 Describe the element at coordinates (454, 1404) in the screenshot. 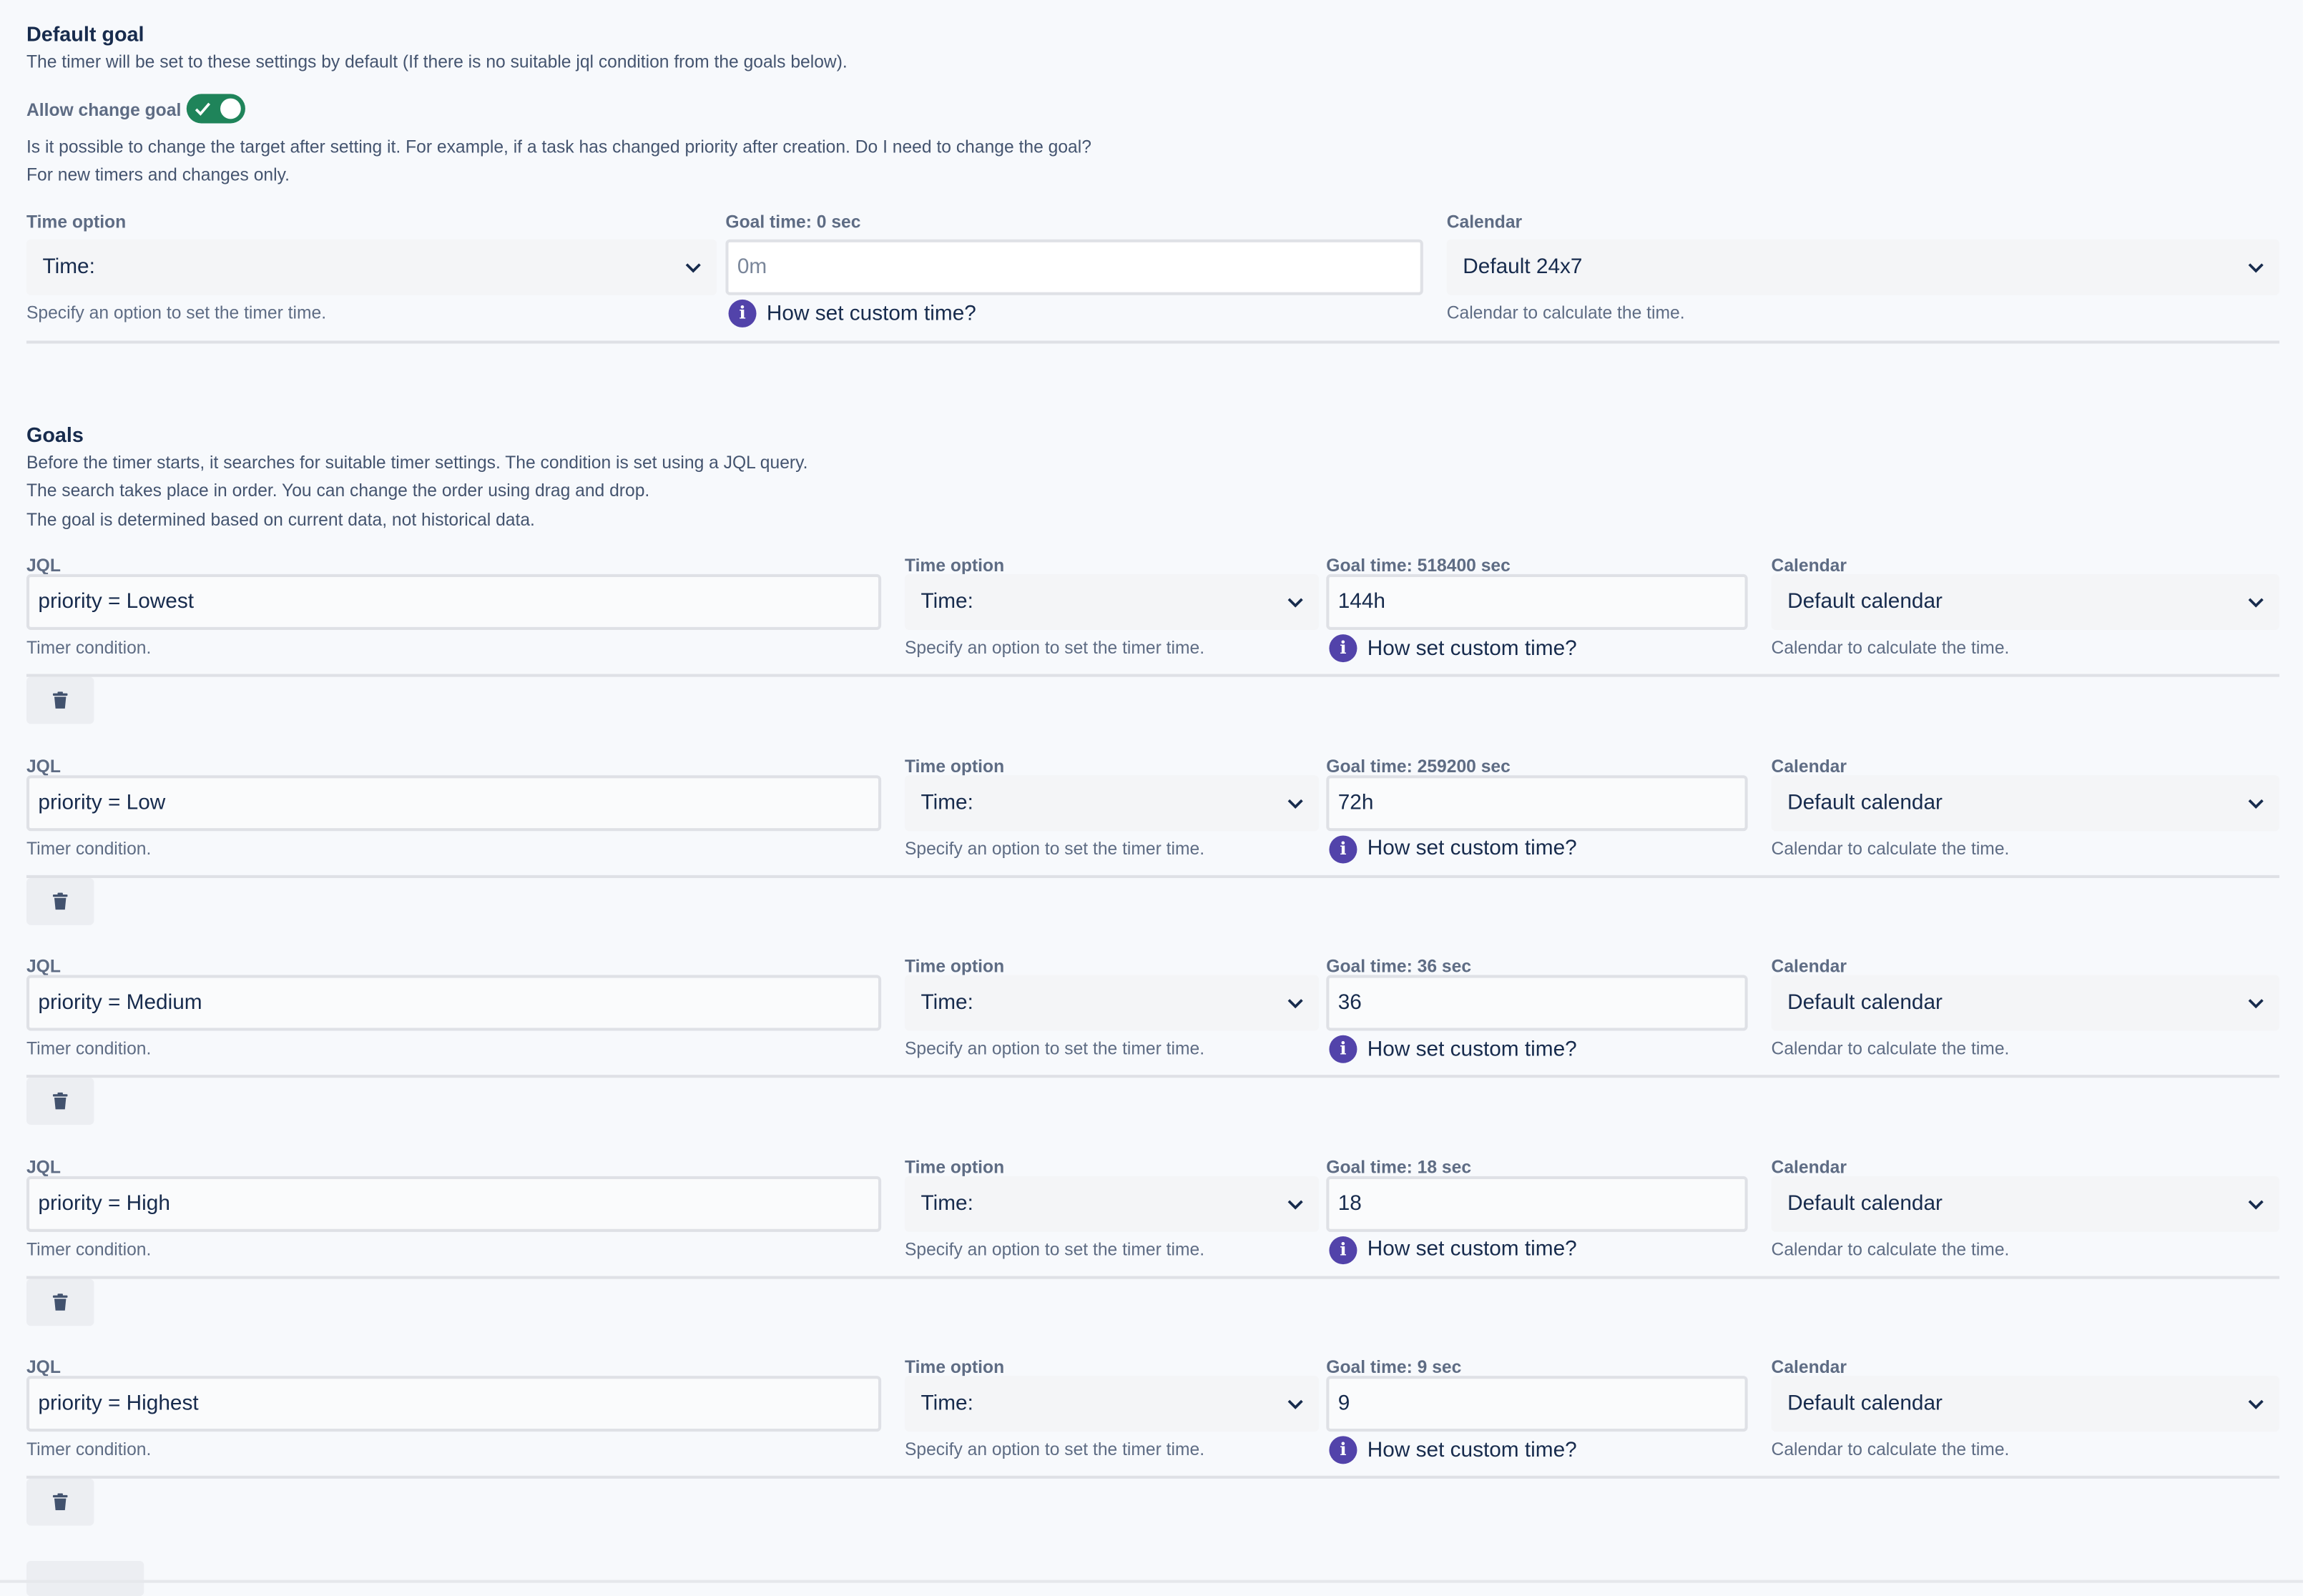

I see `goal-jql-input: priority = Highest` at that location.